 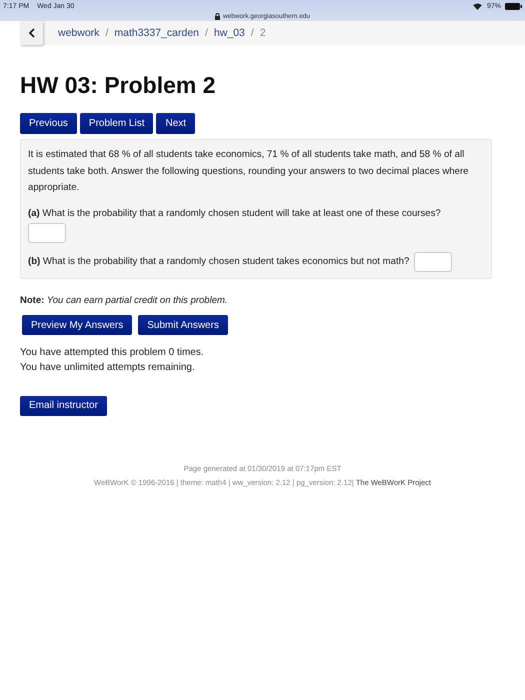 I want to click on question-text: (b) What is the probability that a randomly chosen student takes economics but not math?, so click(x=219, y=261).